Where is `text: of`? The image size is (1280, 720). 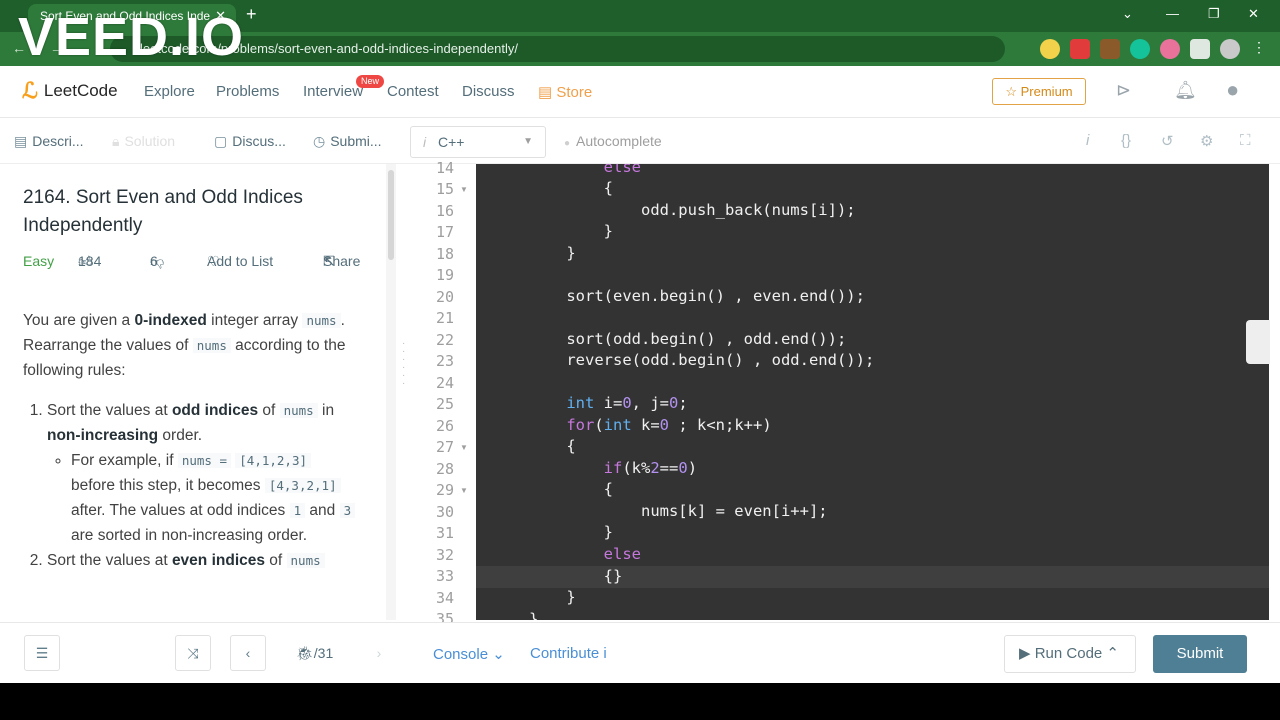 text: of is located at coordinates (275, 560).